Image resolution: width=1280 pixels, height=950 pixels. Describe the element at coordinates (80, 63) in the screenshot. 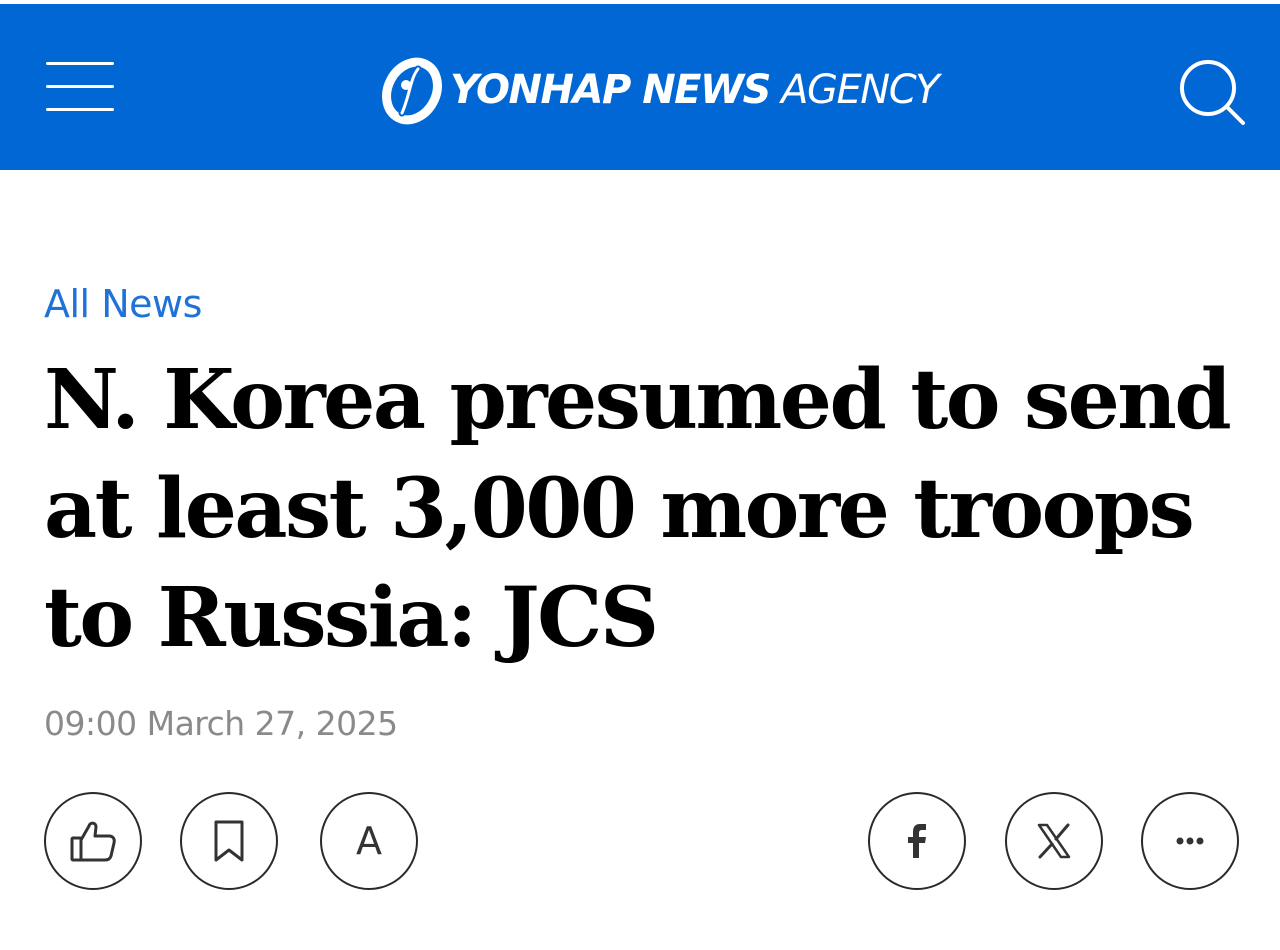

I see `hamburger-menu-icon` at that location.